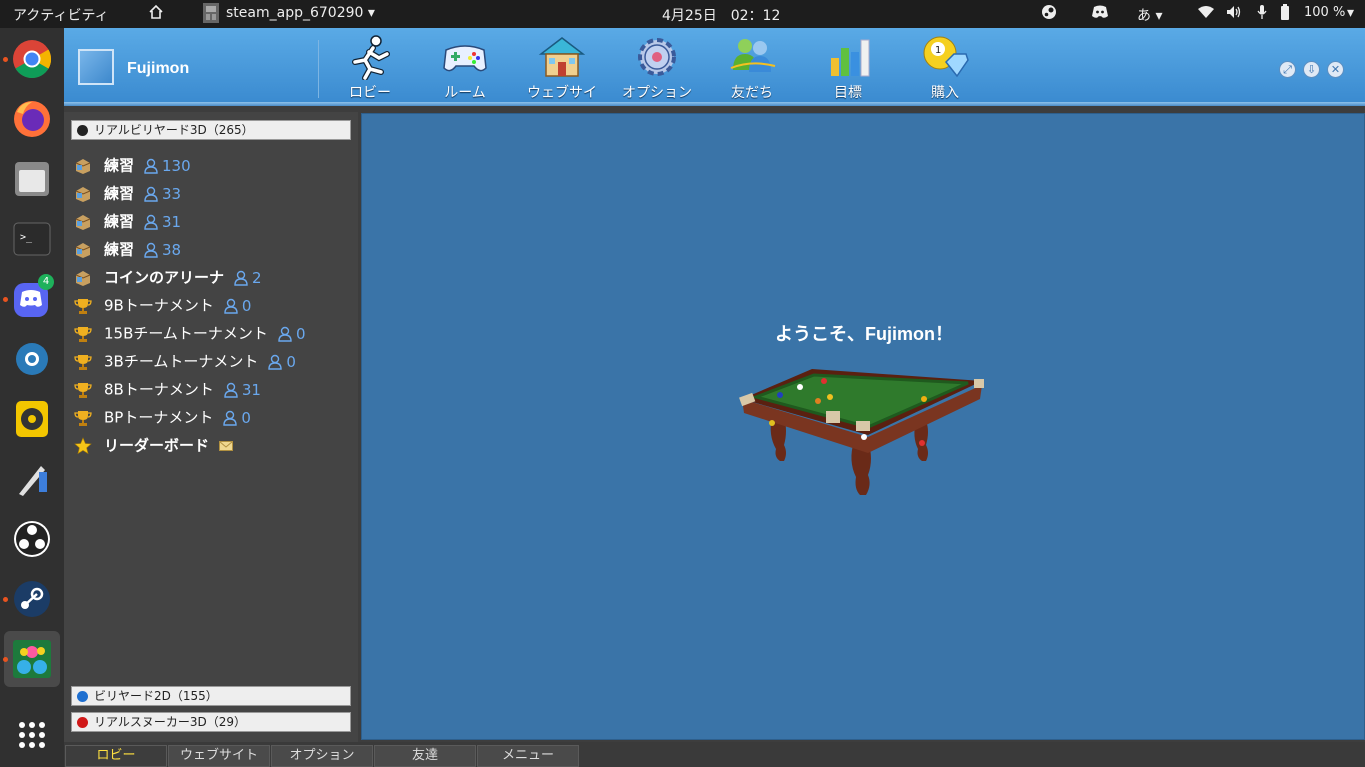 This screenshot has height=767, width=1365. Describe the element at coordinates (172, 249) in the screenshot. I see `player-count: 38` at that location.